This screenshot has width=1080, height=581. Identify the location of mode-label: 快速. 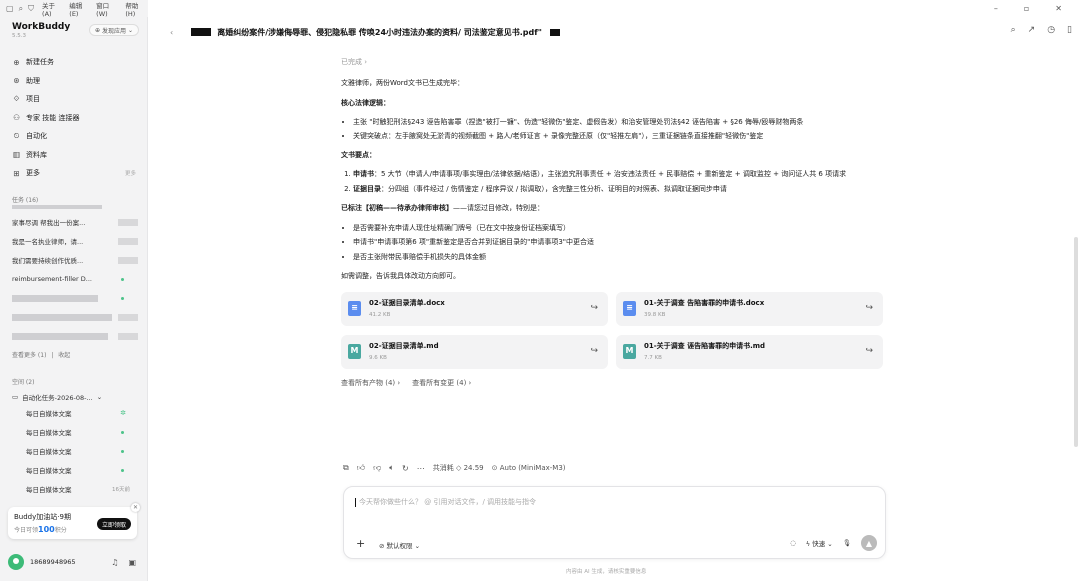
(819, 544).